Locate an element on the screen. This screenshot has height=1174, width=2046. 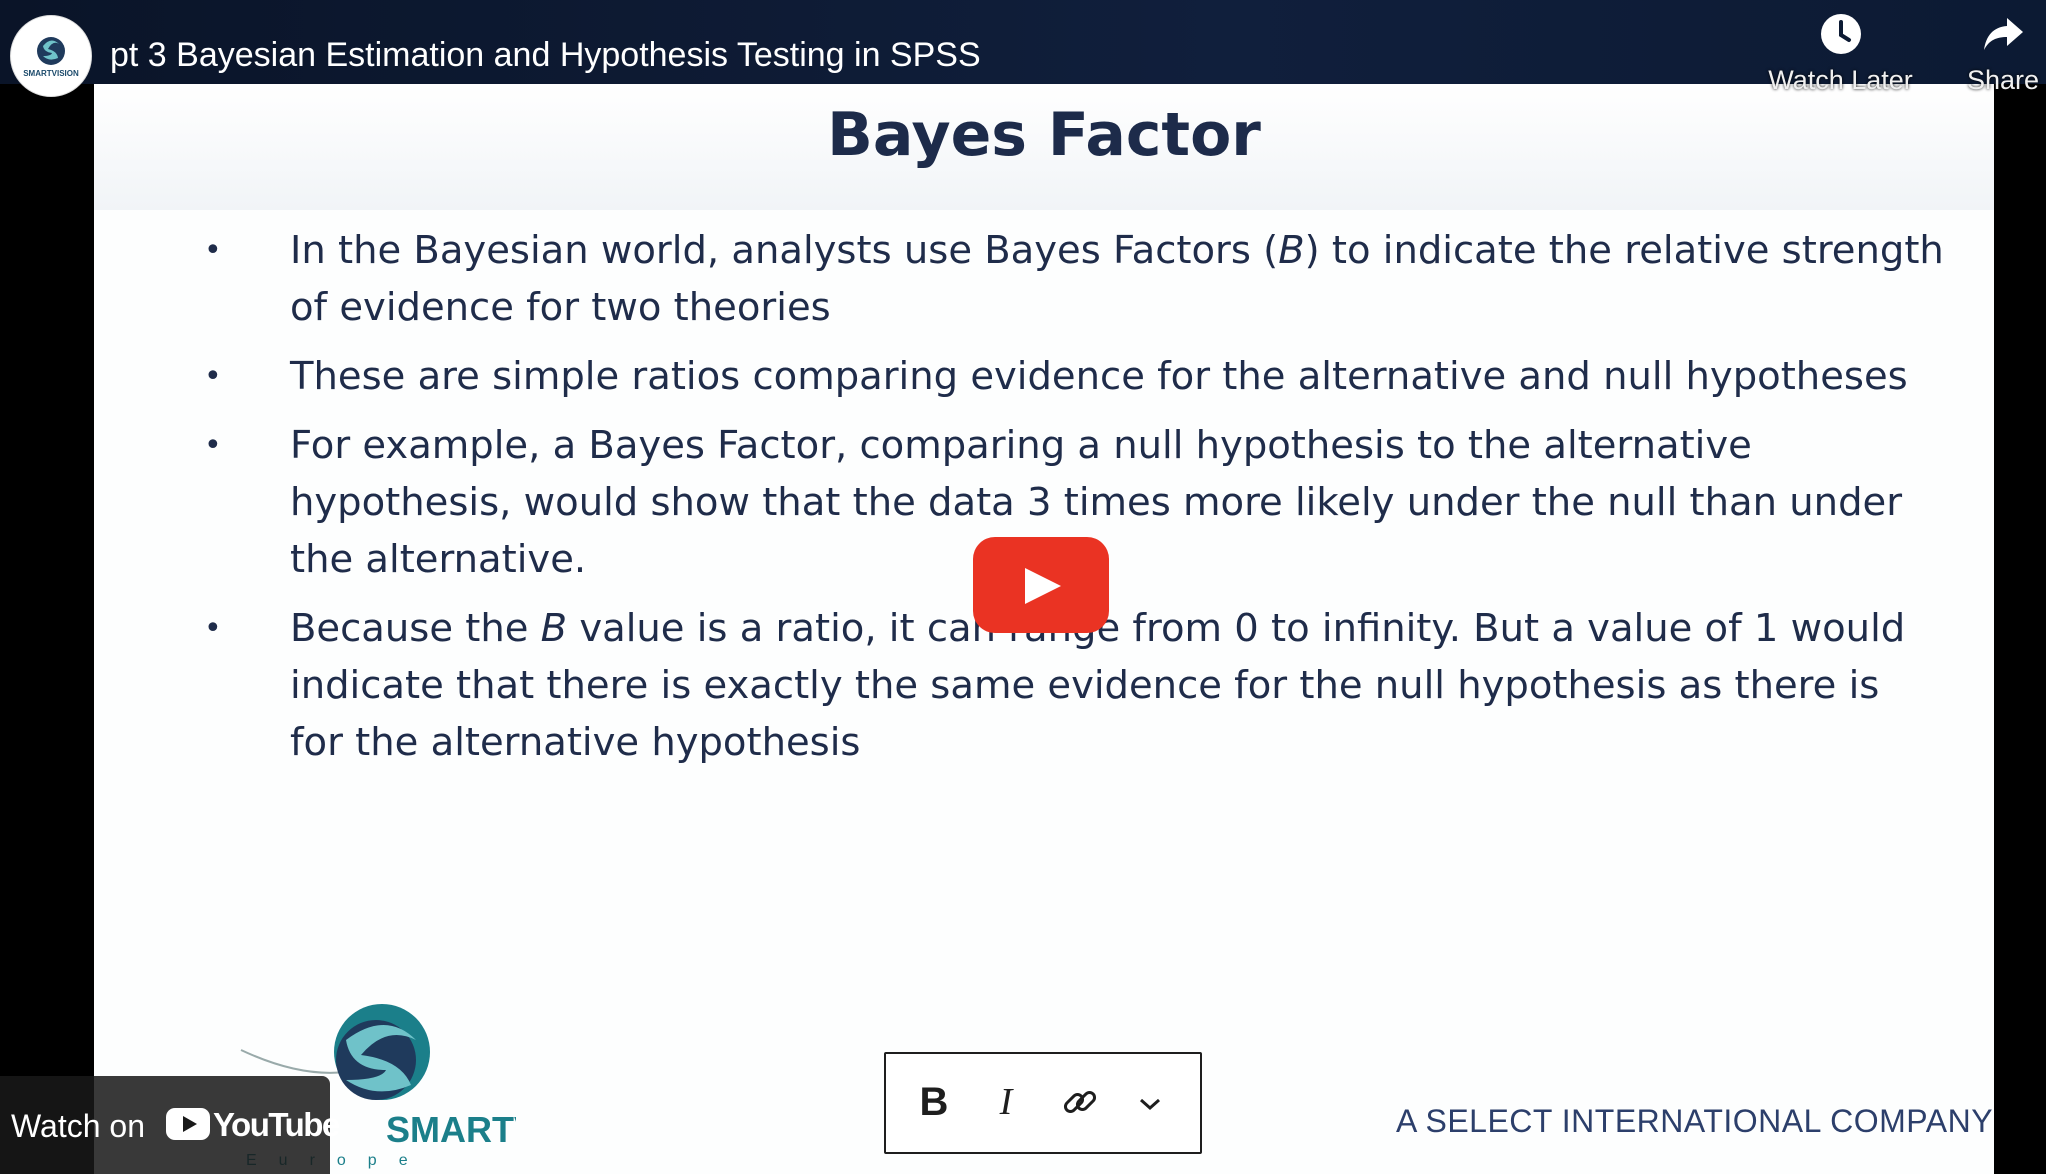
share-label: Share is located at coordinates (2003, 80).